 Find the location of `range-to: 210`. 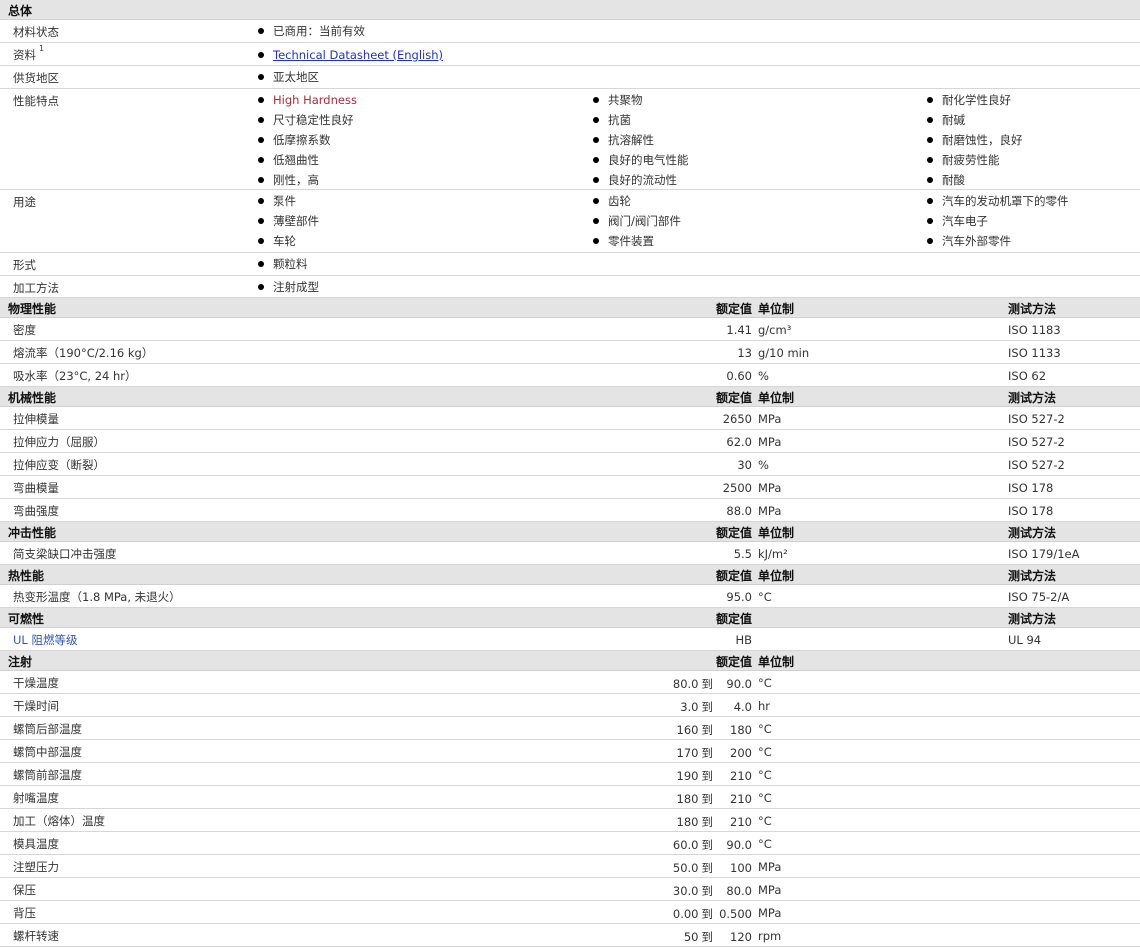

range-to: 210 is located at coordinates (741, 776).